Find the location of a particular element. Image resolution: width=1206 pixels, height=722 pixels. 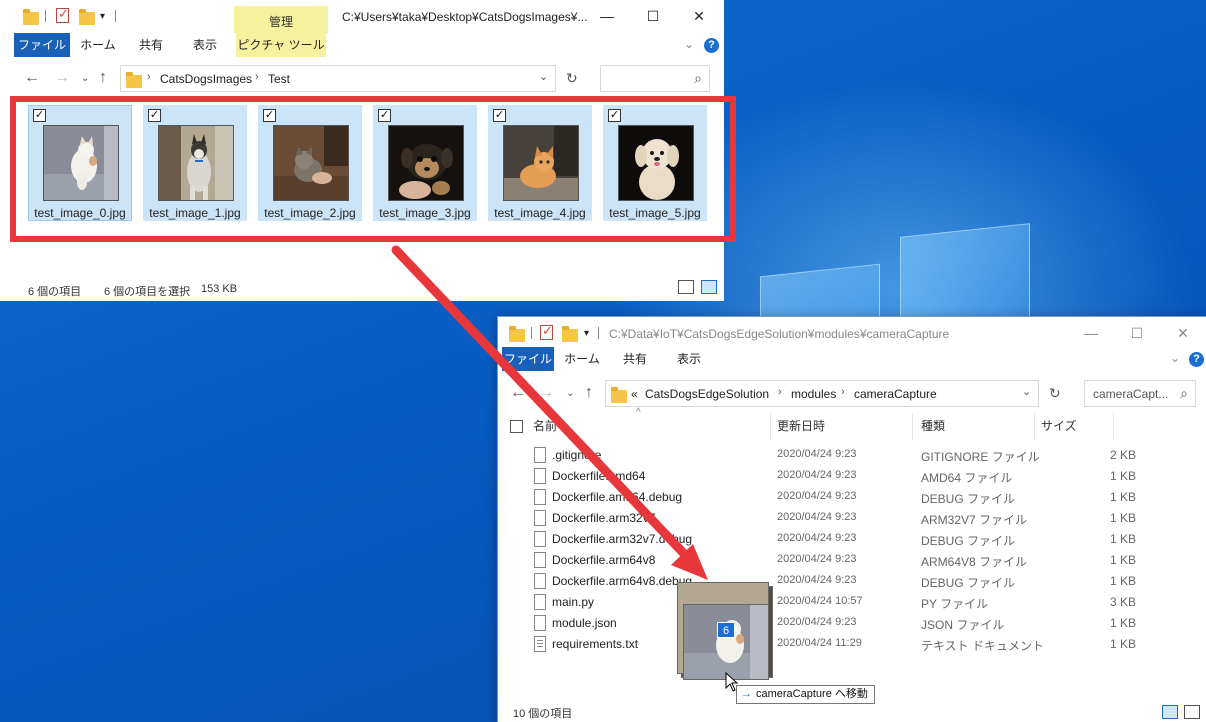

folder-icon is located at coordinates (517, 334).